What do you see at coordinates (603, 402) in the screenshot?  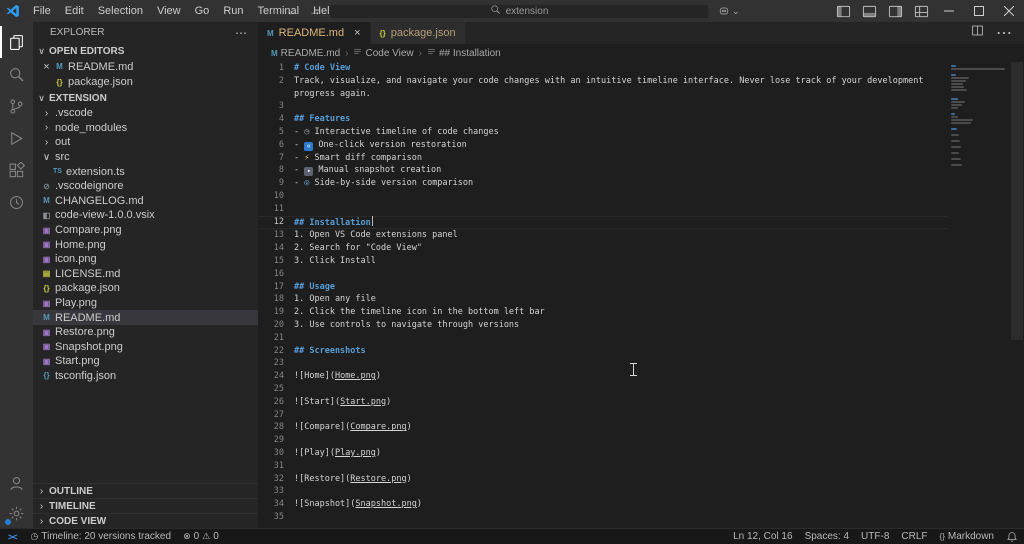 I see `editor-line: 26 ![Start](Start.png)` at bounding box center [603, 402].